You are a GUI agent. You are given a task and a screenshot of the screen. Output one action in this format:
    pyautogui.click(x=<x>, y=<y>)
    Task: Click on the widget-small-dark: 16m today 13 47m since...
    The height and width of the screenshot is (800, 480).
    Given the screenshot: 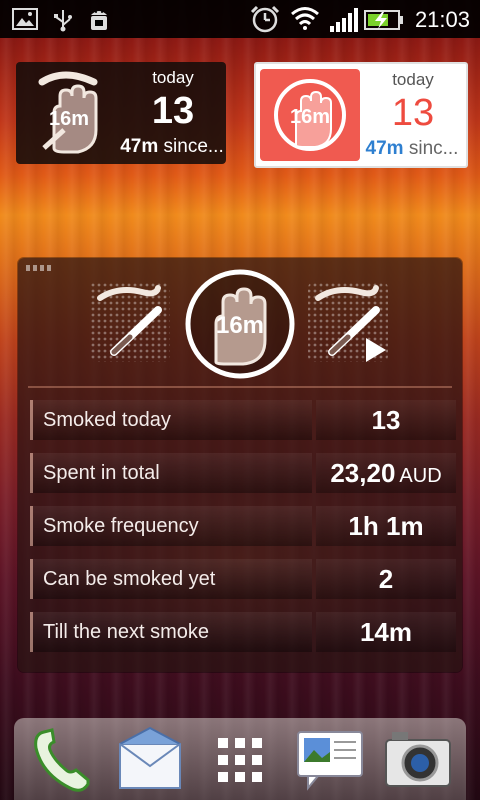 What is the action you would take?
    pyautogui.click(x=121, y=113)
    